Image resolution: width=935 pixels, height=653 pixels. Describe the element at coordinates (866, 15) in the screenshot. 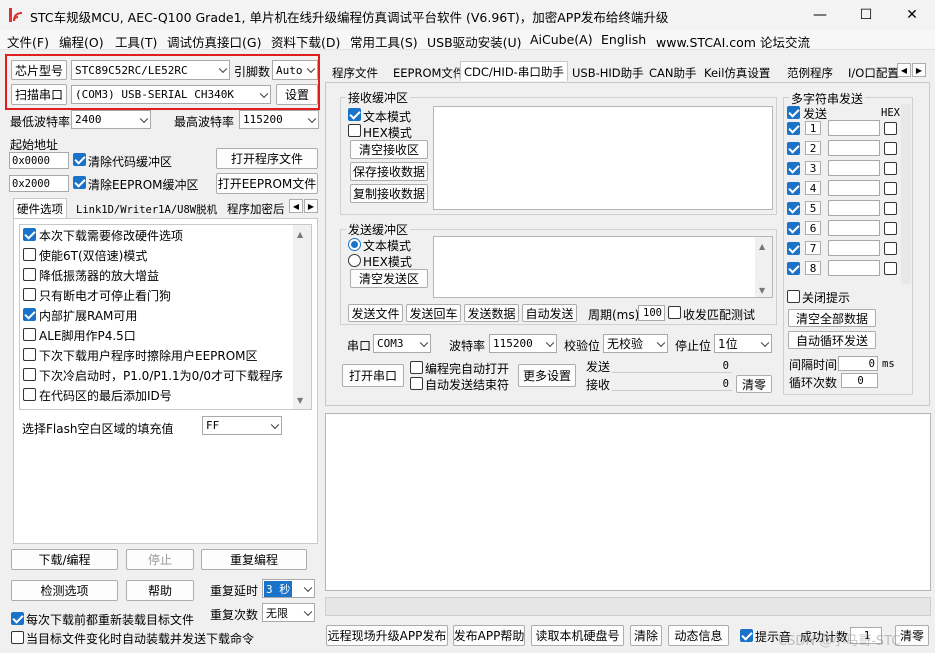

I see `maximize-button: ☐` at that location.